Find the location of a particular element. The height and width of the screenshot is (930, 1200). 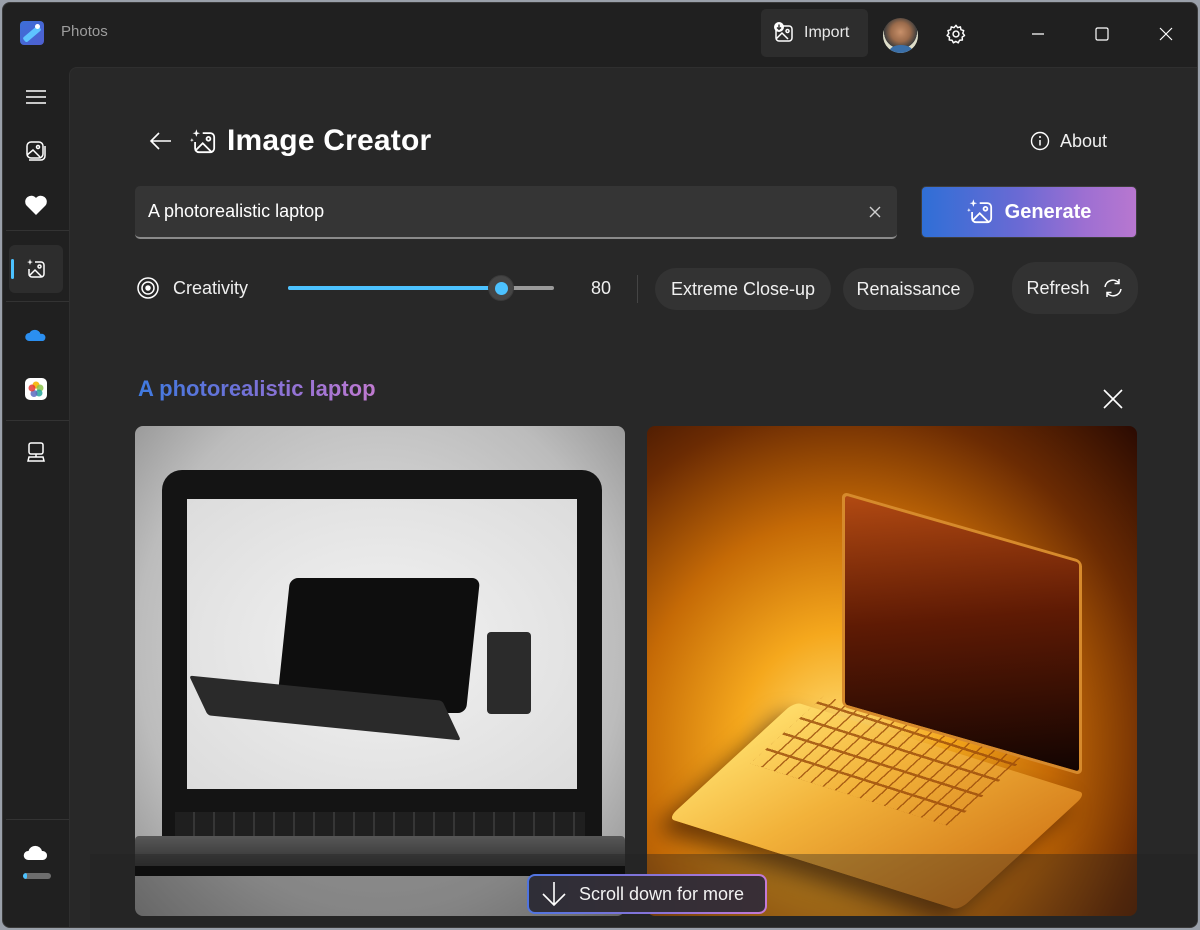

sidebar-item-onedrive is located at coordinates (36, 335).